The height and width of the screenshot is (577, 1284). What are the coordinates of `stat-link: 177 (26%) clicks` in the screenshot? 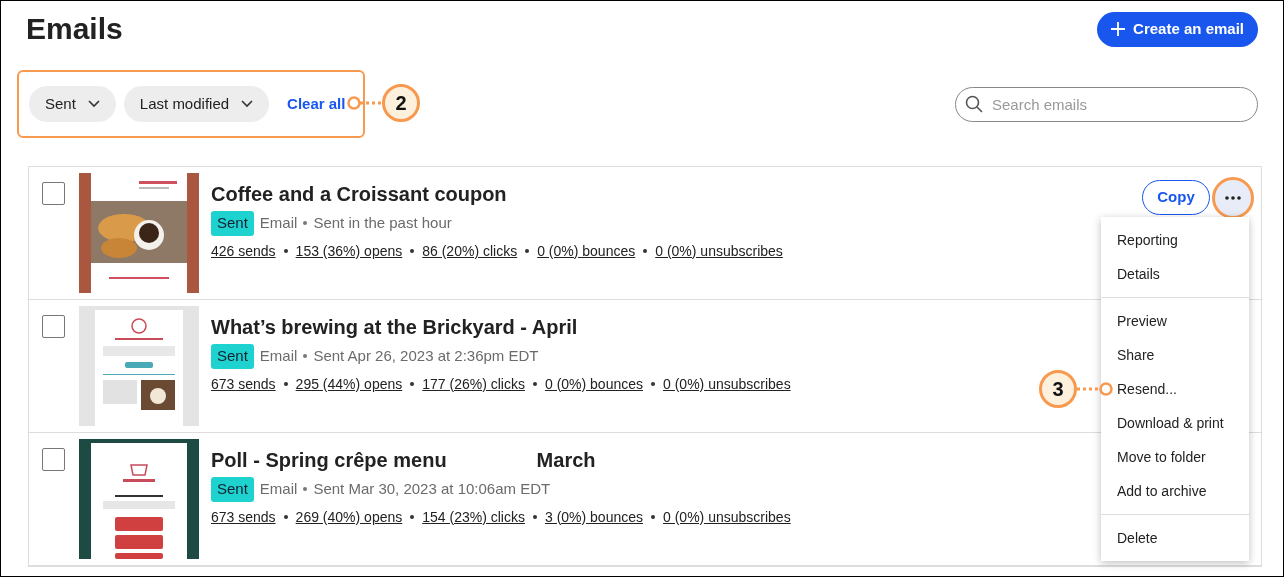 It's located at (473, 384).